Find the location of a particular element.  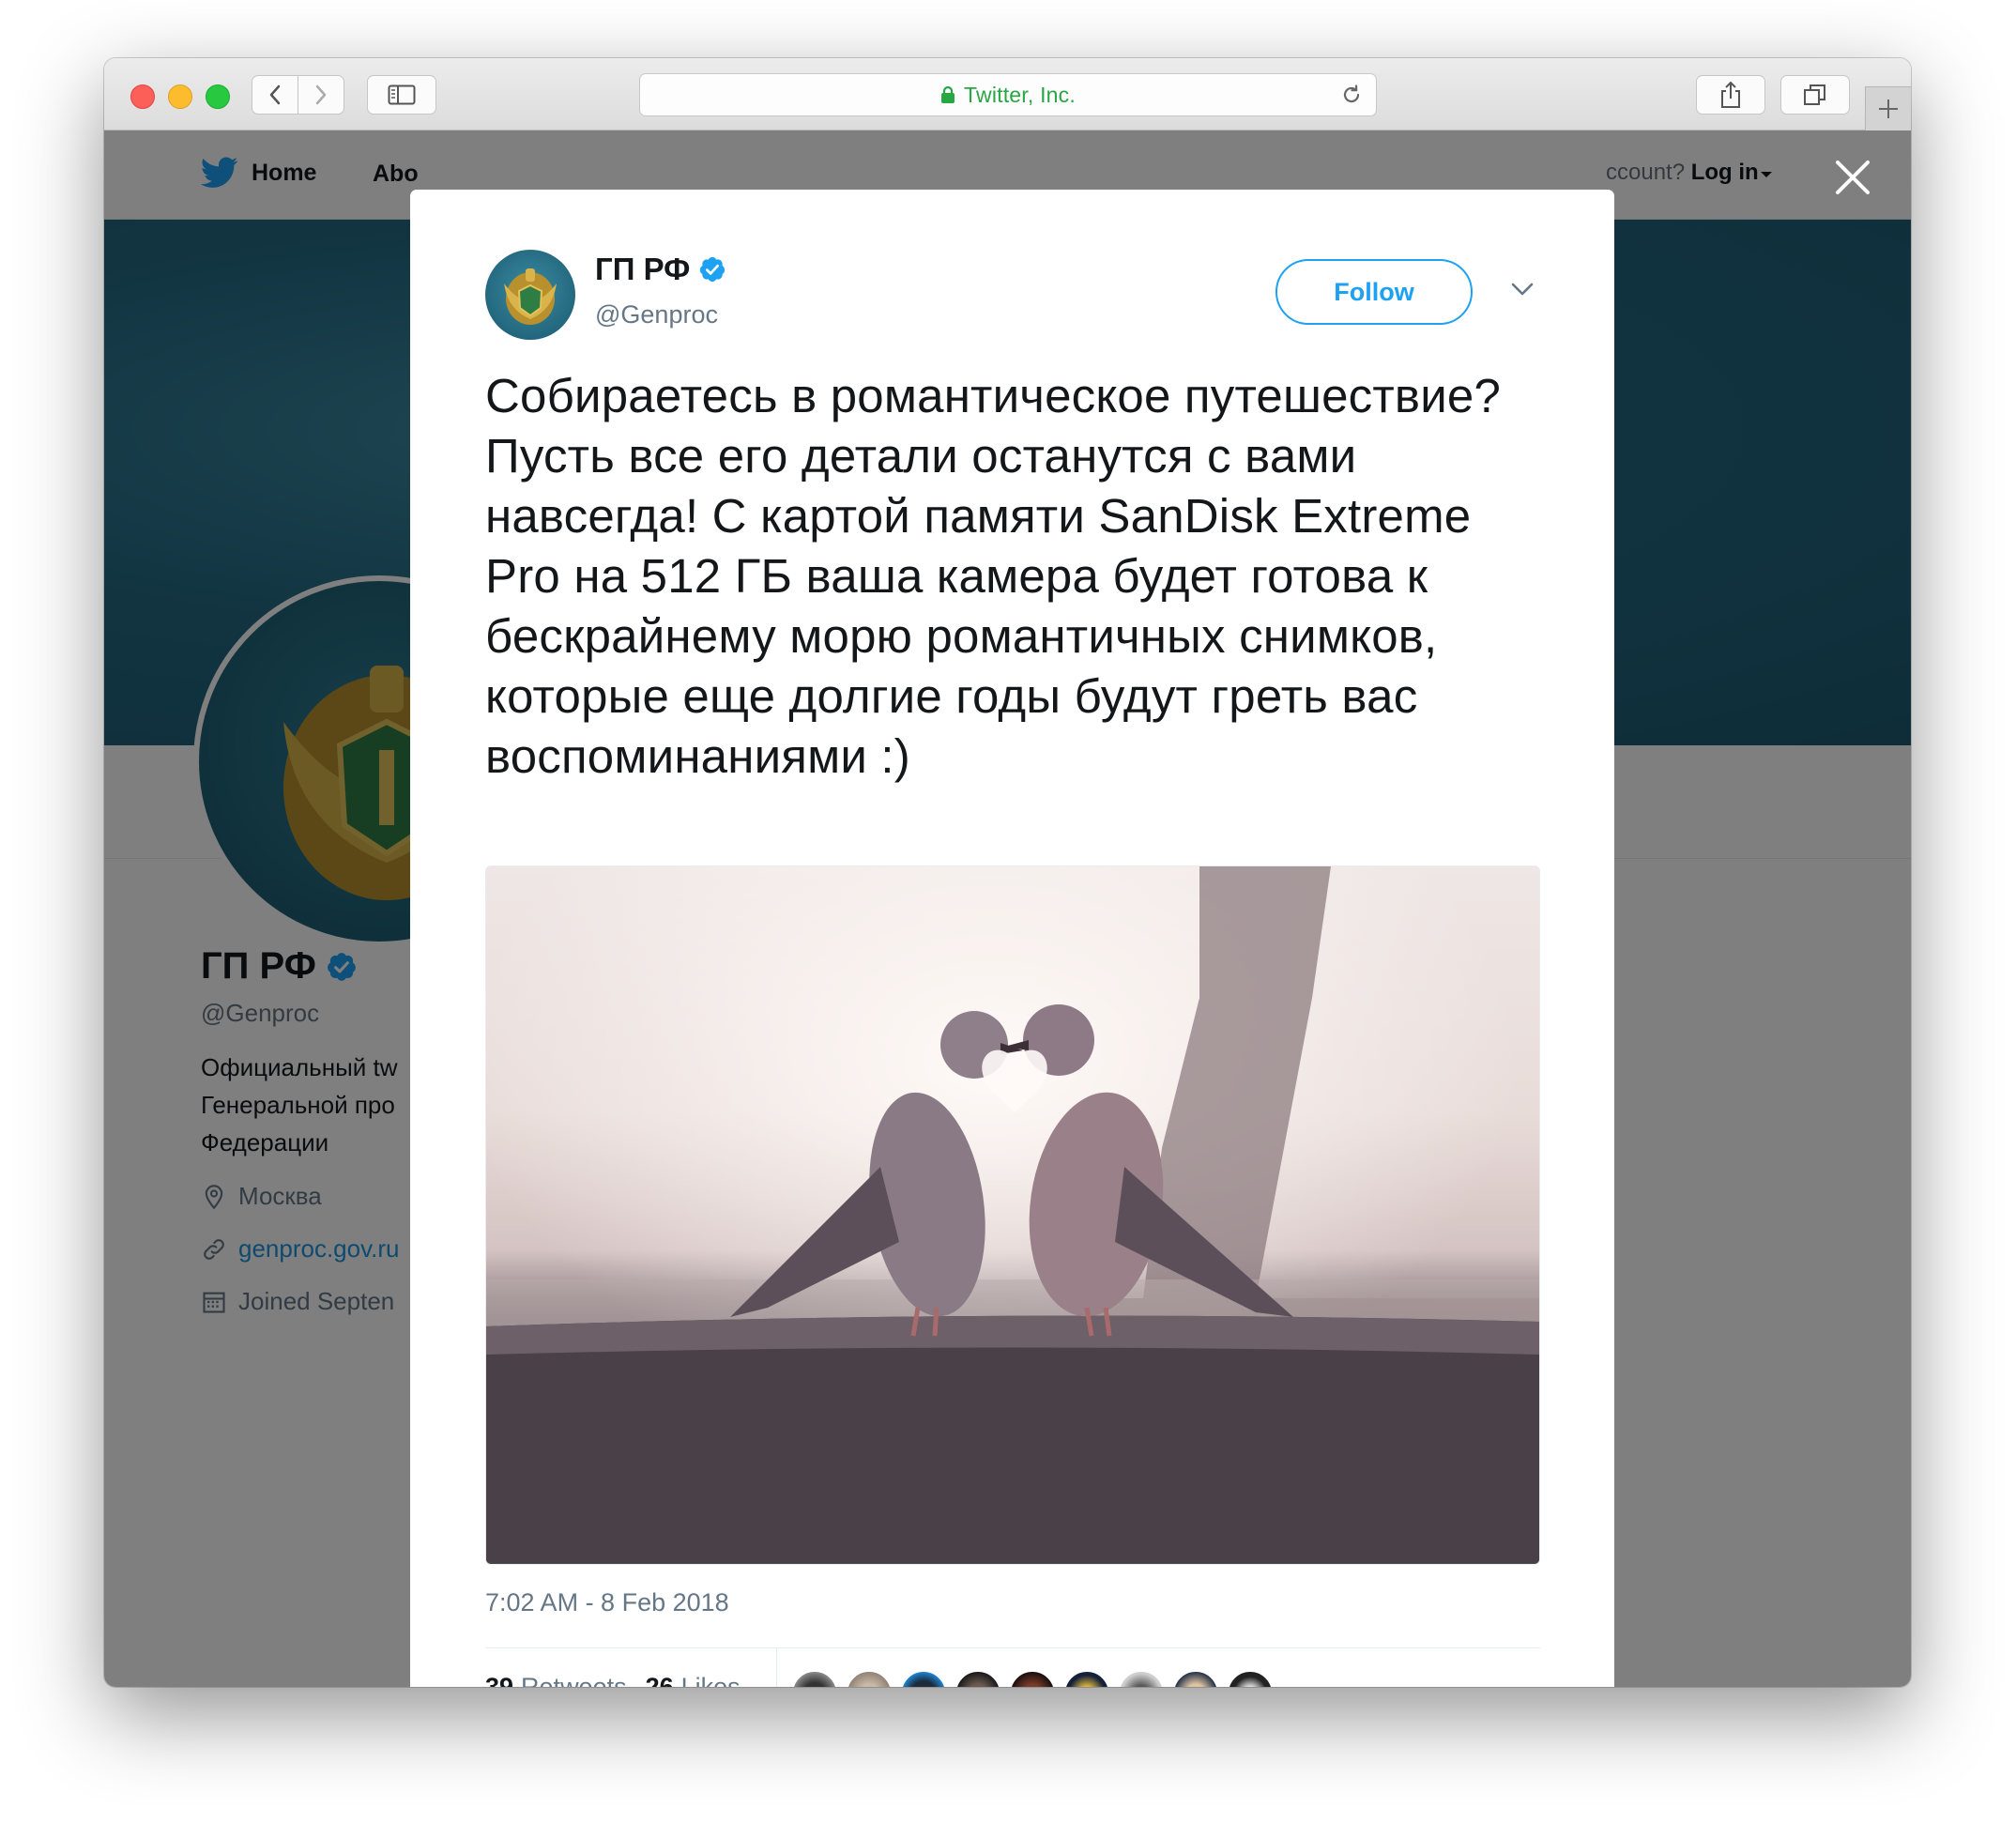

new-tab-button is located at coordinates (1888, 108).